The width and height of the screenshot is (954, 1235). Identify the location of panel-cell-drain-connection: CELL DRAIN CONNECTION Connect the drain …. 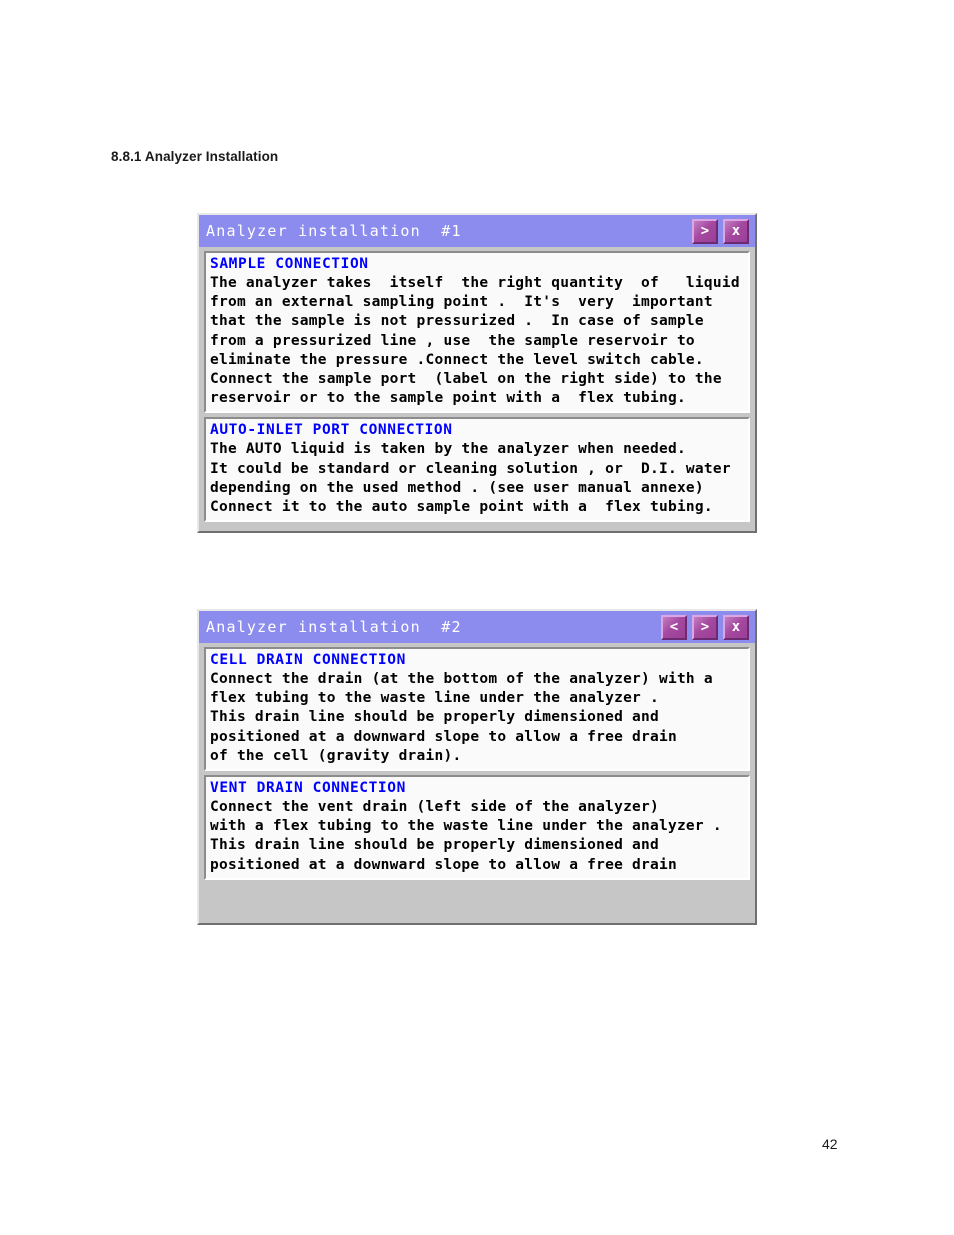
(477, 709).